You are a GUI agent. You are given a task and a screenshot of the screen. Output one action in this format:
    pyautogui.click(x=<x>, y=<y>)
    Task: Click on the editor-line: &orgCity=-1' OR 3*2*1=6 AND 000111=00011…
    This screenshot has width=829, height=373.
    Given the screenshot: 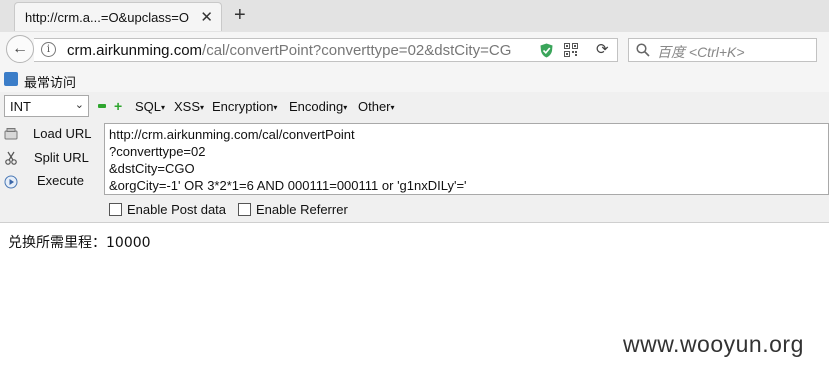 What is the action you would take?
    pyautogui.click(x=288, y=185)
    